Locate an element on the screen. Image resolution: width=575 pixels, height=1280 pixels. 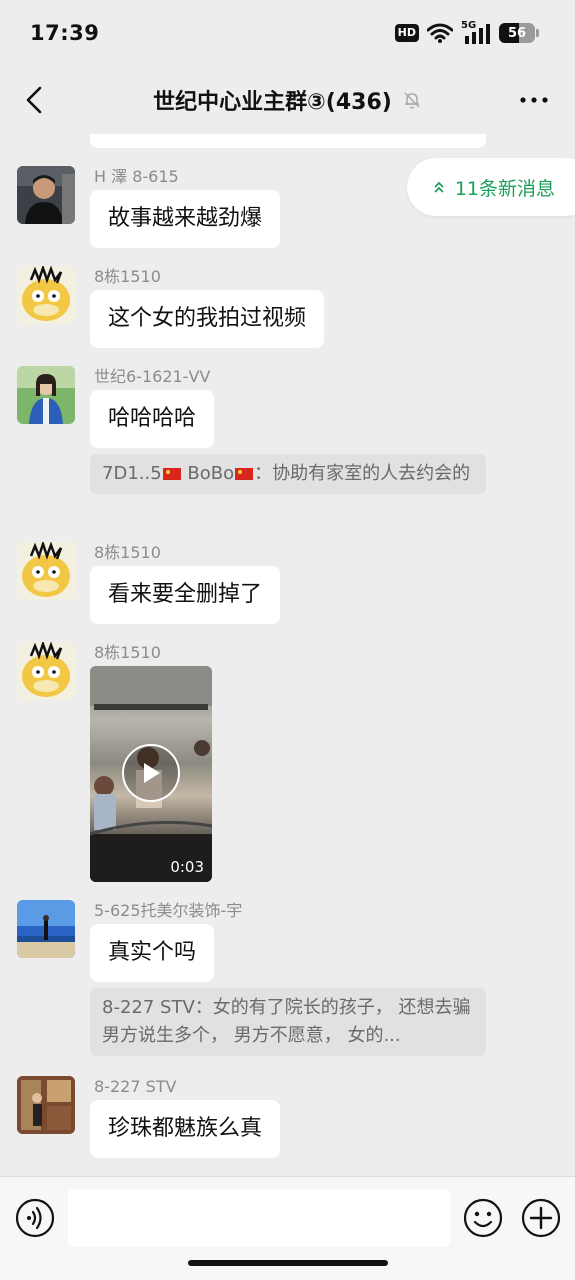
smiley-icon is located at coordinates (483, 1218).